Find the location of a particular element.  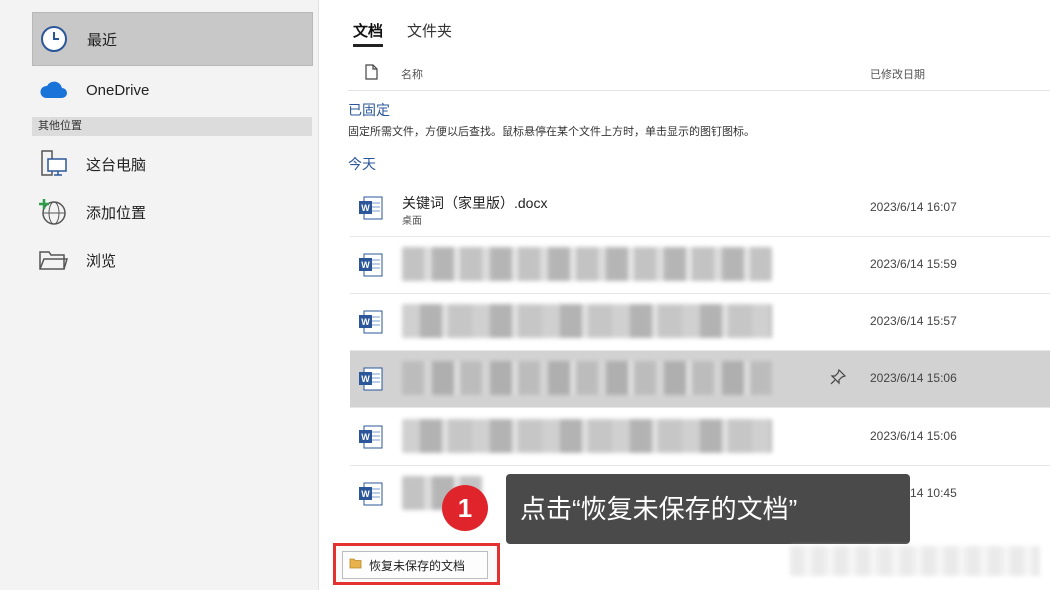

recover-unsaved-documents-button: 恢复未保存的文档 is located at coordinates (415, 565).